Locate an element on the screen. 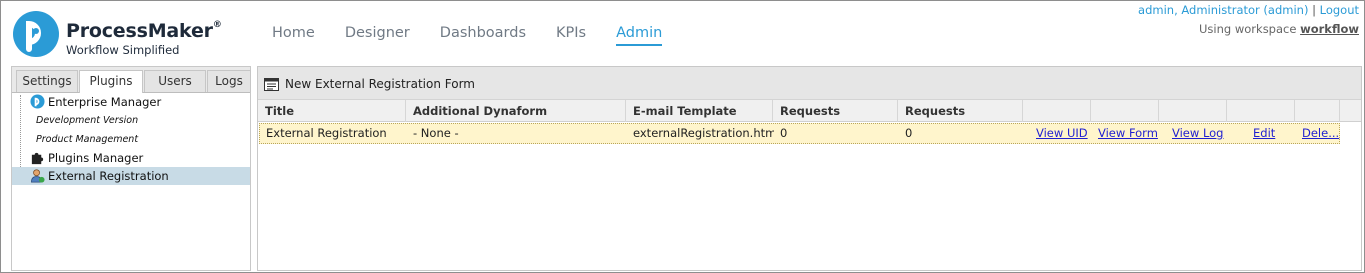  brand-tagline: Workflow Simplified is located at coordinates (123, 50).